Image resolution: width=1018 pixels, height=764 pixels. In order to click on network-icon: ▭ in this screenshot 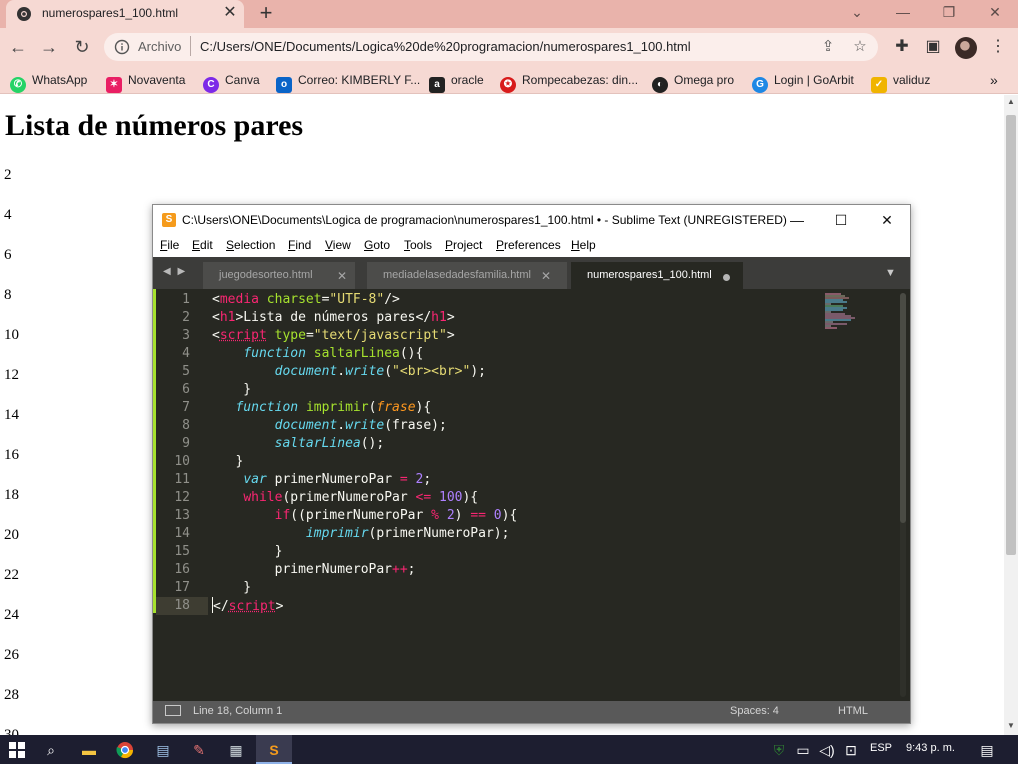, I will do `click(803, 750)`.